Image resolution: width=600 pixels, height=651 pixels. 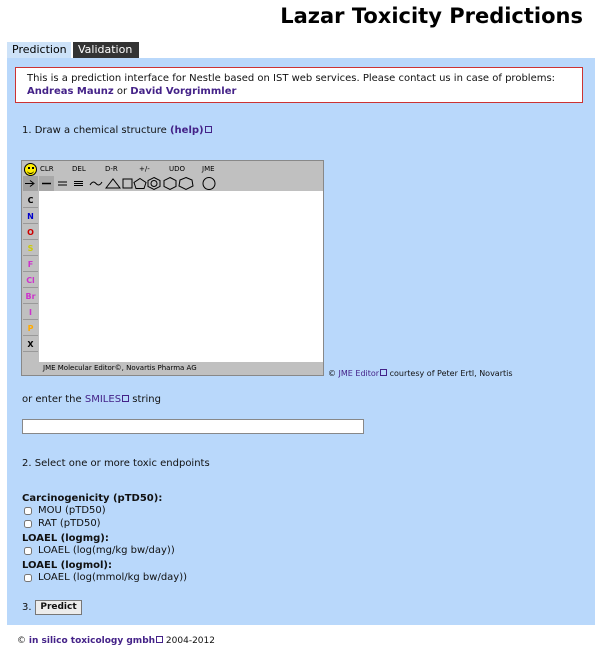 I want to click on contact-link-andreas: Andreas Maunz, so click(x=70, y=91).